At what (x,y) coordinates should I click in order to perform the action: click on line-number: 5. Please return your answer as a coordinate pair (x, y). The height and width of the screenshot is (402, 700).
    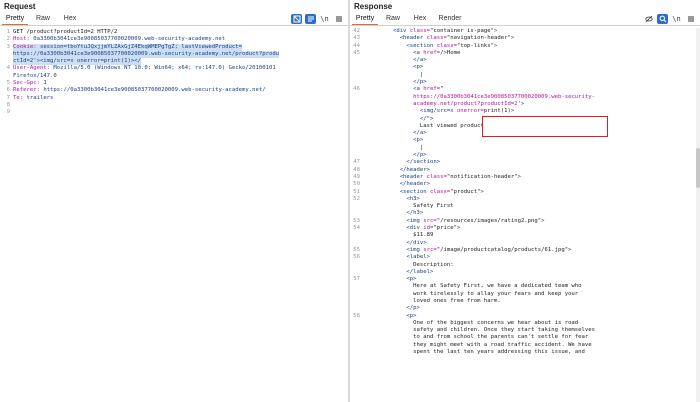
    Looking at the image, I should click on (8, 83).